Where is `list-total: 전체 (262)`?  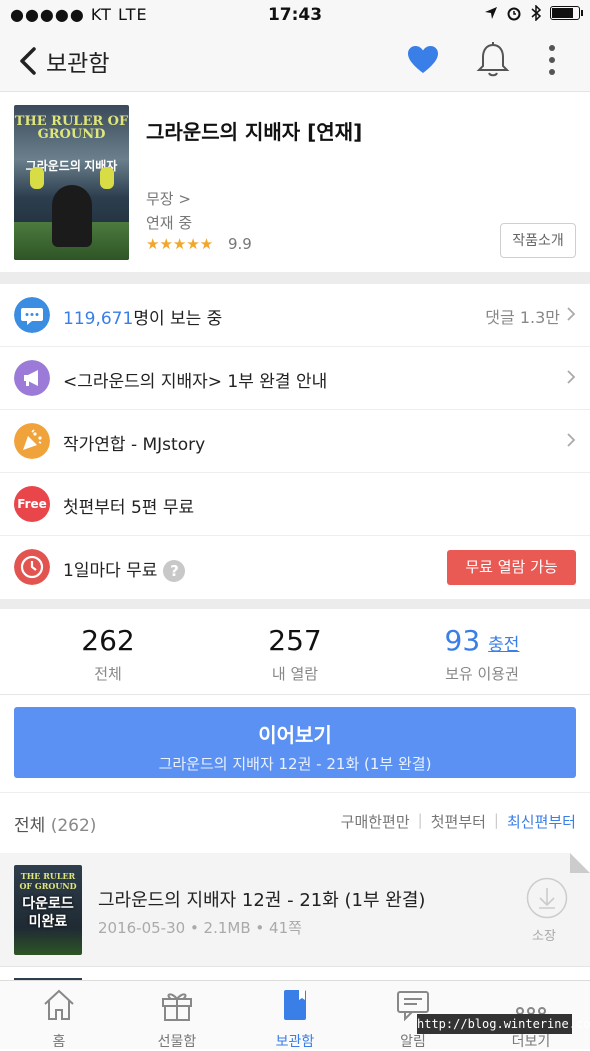 list-total: 전체 (262) is located at coordinates (55, 823).